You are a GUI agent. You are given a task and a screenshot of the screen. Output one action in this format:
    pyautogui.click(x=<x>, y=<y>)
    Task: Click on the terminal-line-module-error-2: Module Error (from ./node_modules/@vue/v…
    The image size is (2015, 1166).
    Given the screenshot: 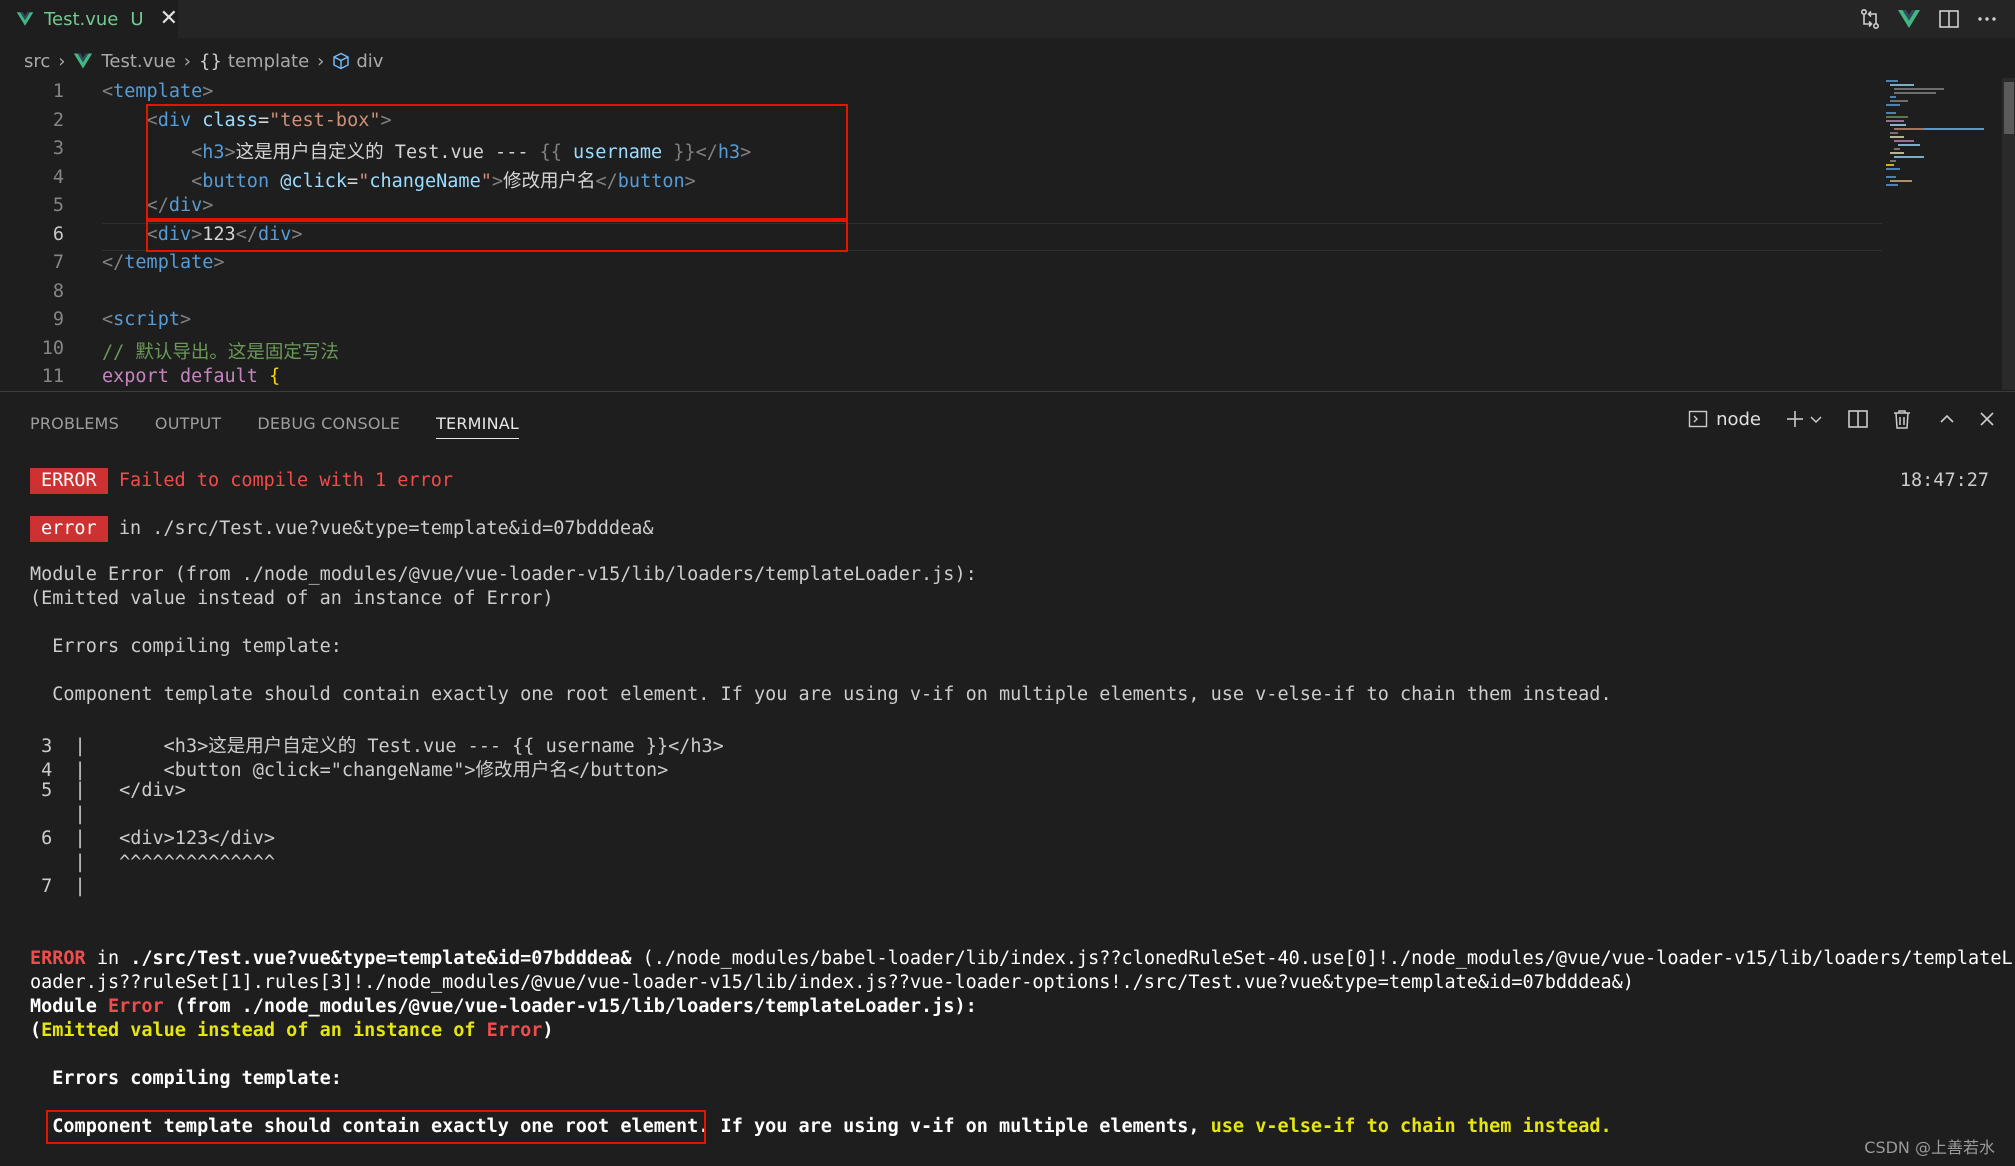 What is the action you would take?
    pyautogui.click(x=503, y=1006)
    